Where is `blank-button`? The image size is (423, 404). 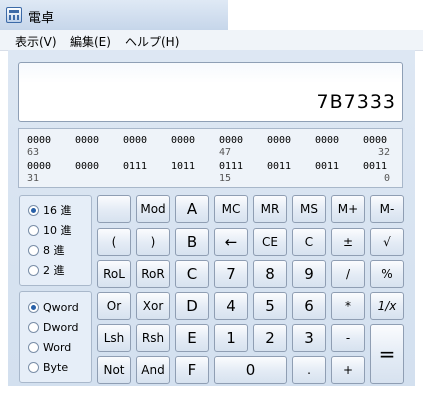 blank-button is located at coordinates (114, 209).